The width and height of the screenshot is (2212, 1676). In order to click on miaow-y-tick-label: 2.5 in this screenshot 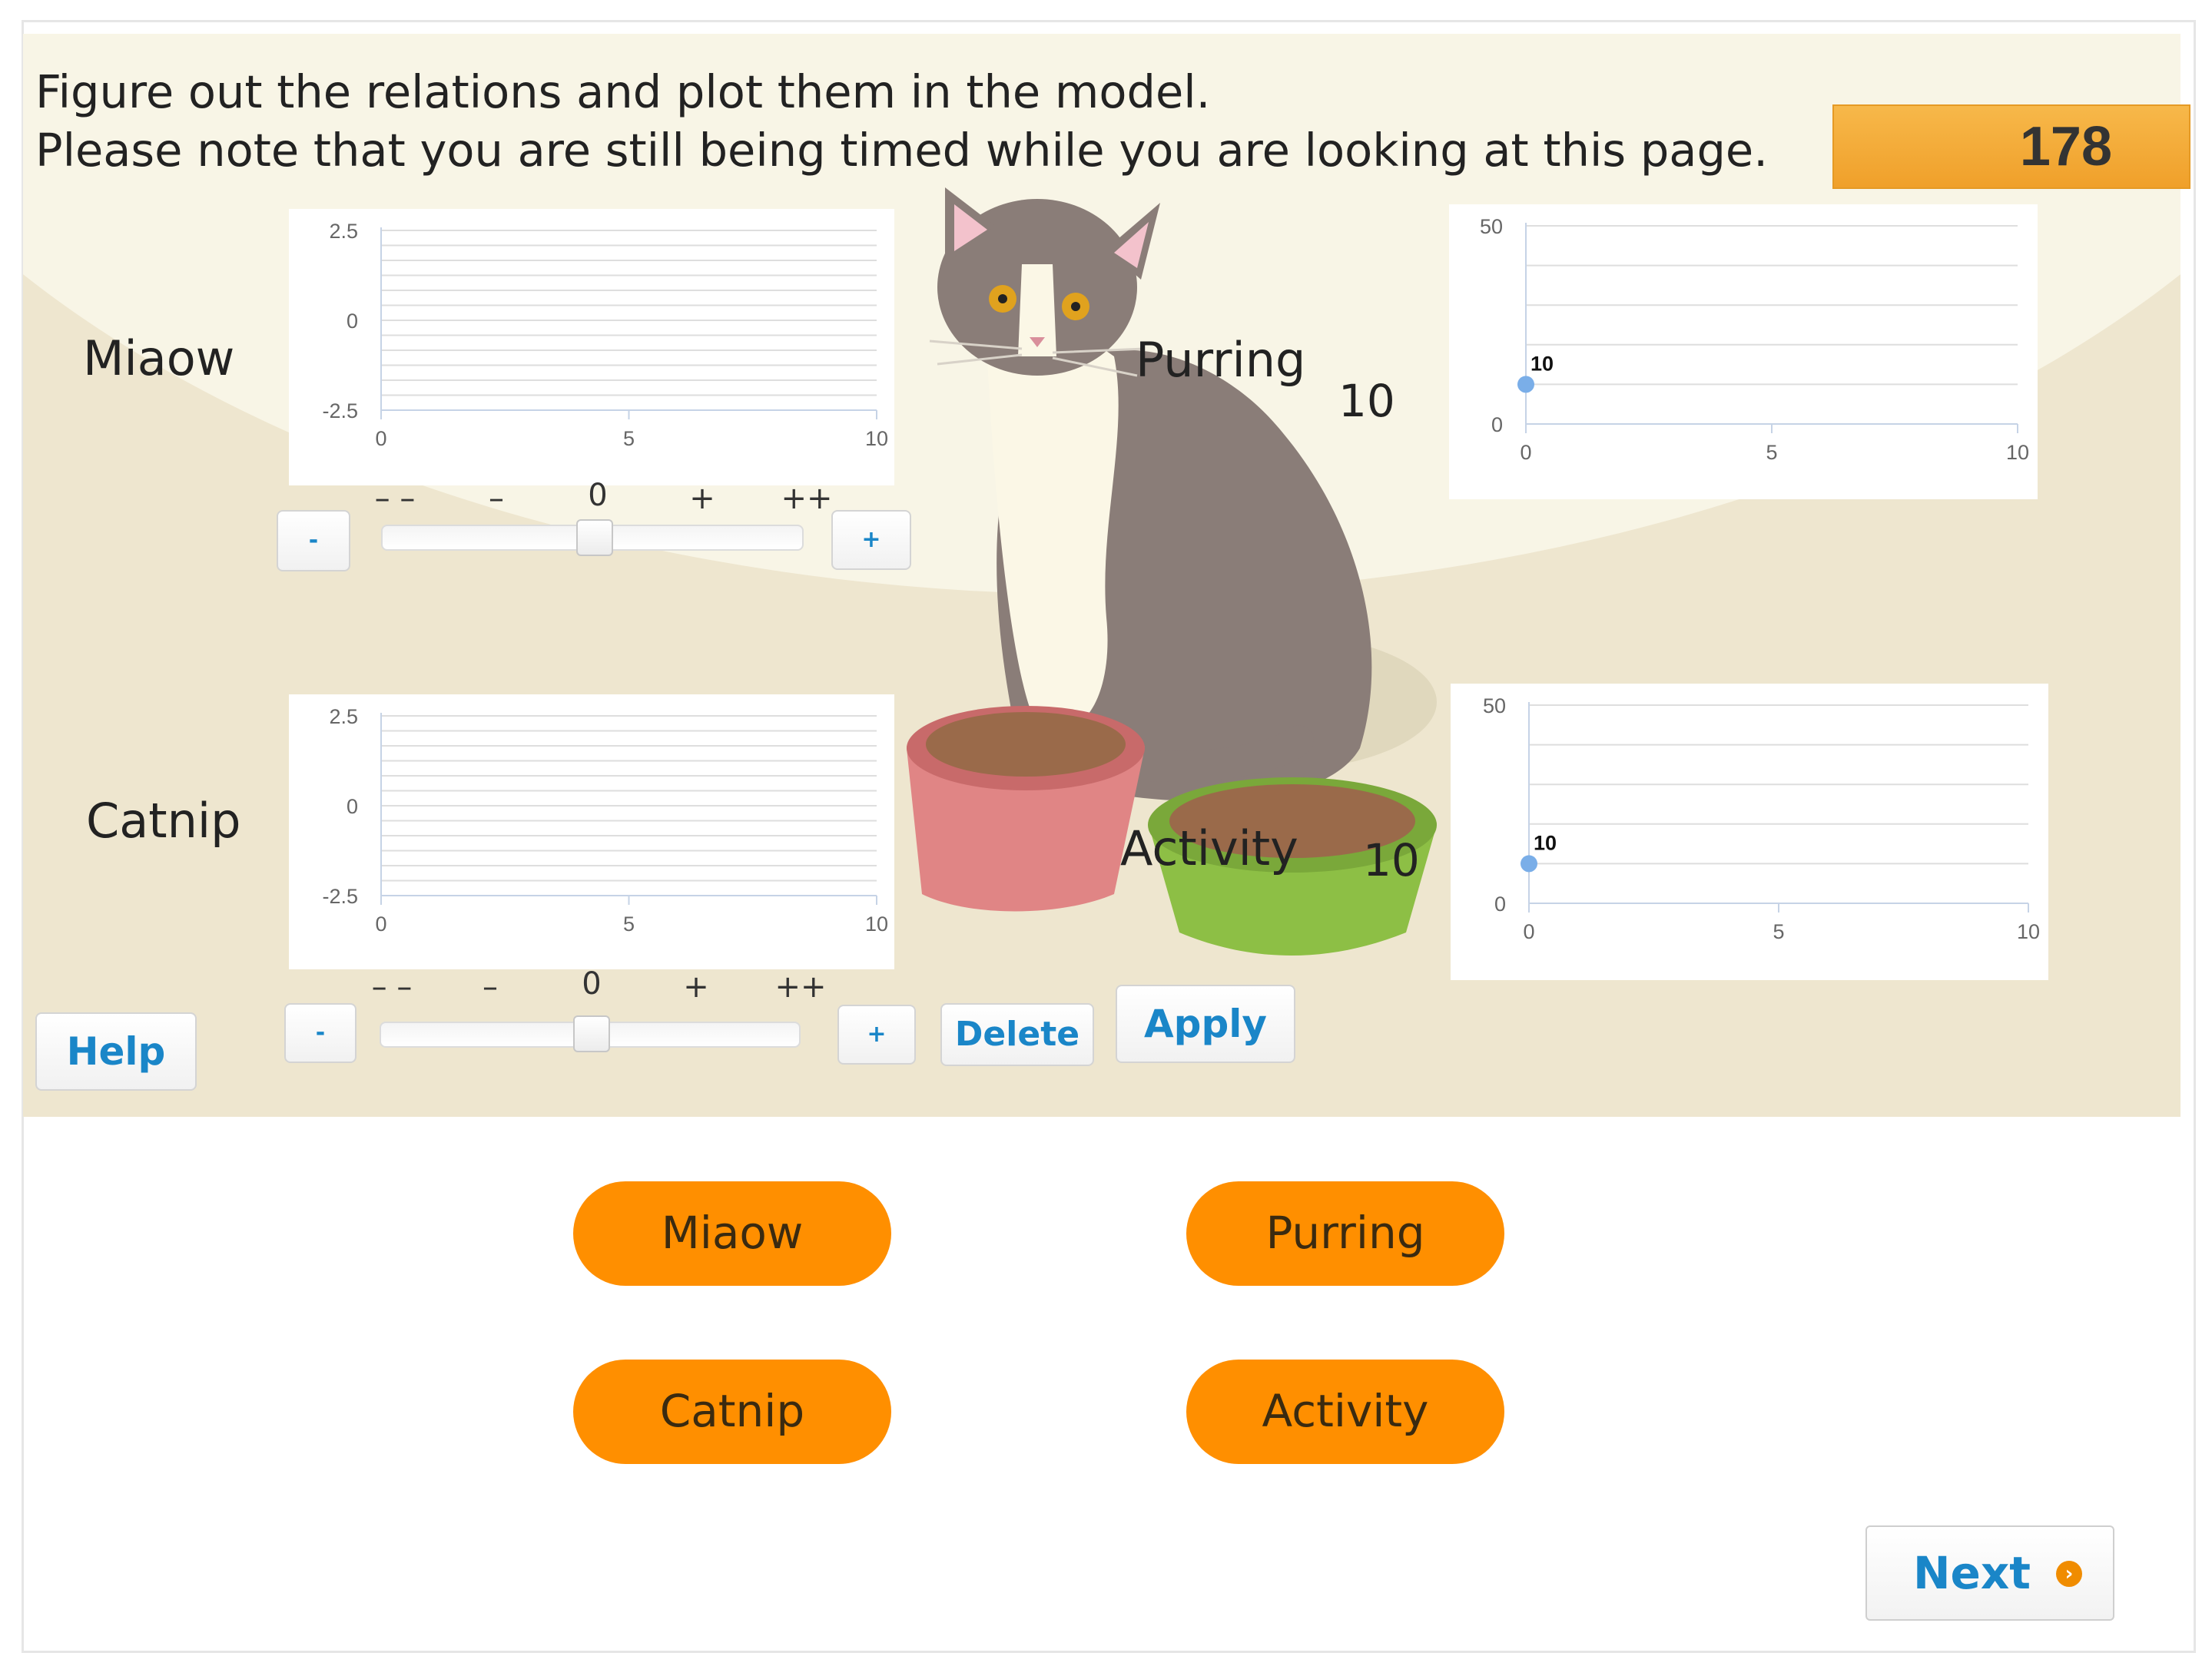, I will do `click(343, 231)`.